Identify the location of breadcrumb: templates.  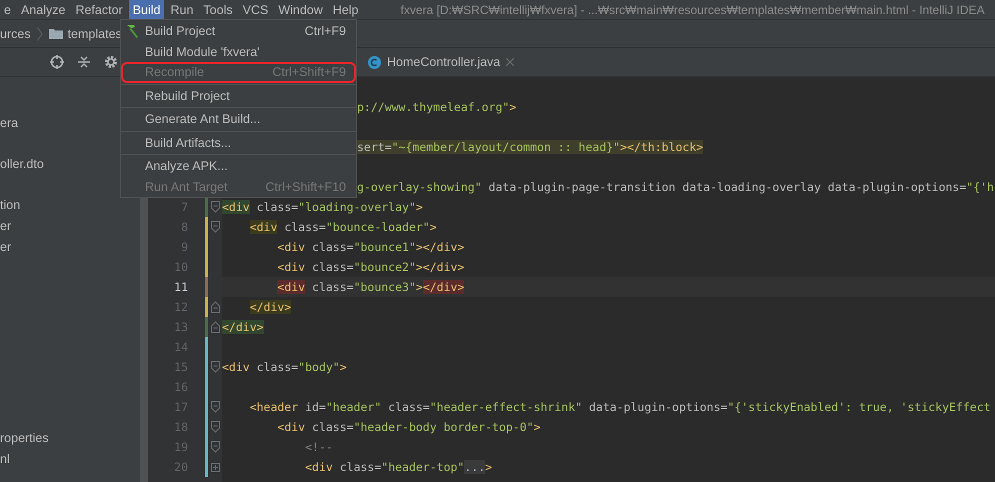
(95, 33).